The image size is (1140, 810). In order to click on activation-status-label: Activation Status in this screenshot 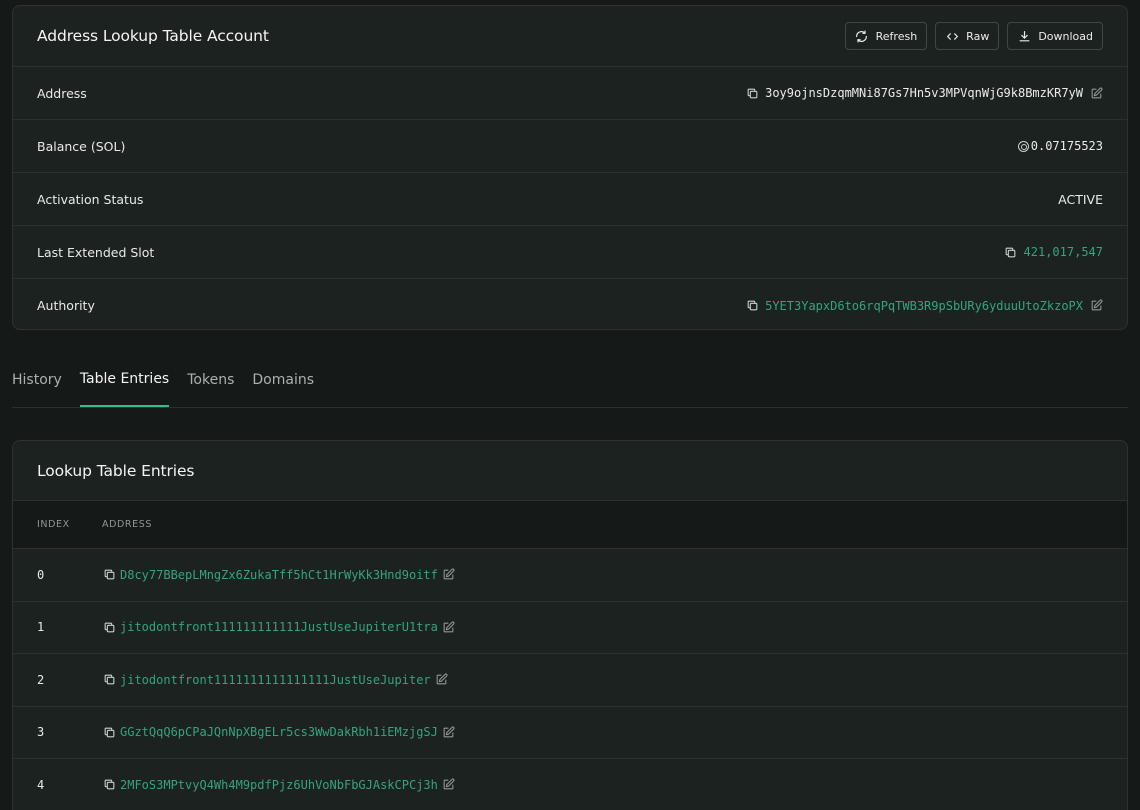, I will do `click(90, 199)`.